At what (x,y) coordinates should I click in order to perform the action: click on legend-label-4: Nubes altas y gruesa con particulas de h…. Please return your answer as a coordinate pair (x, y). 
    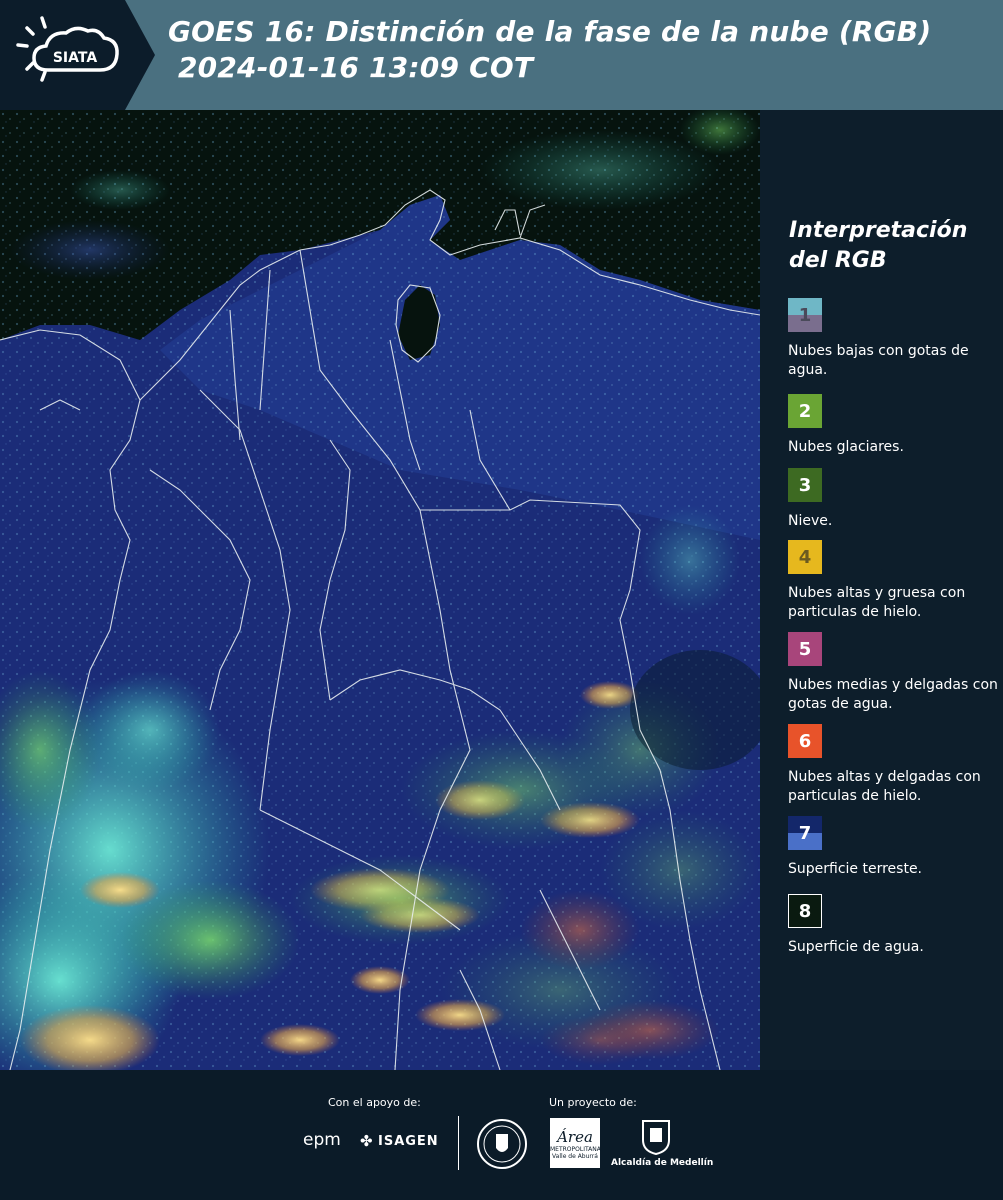
    Looking at the image, I should click on (877, 602).